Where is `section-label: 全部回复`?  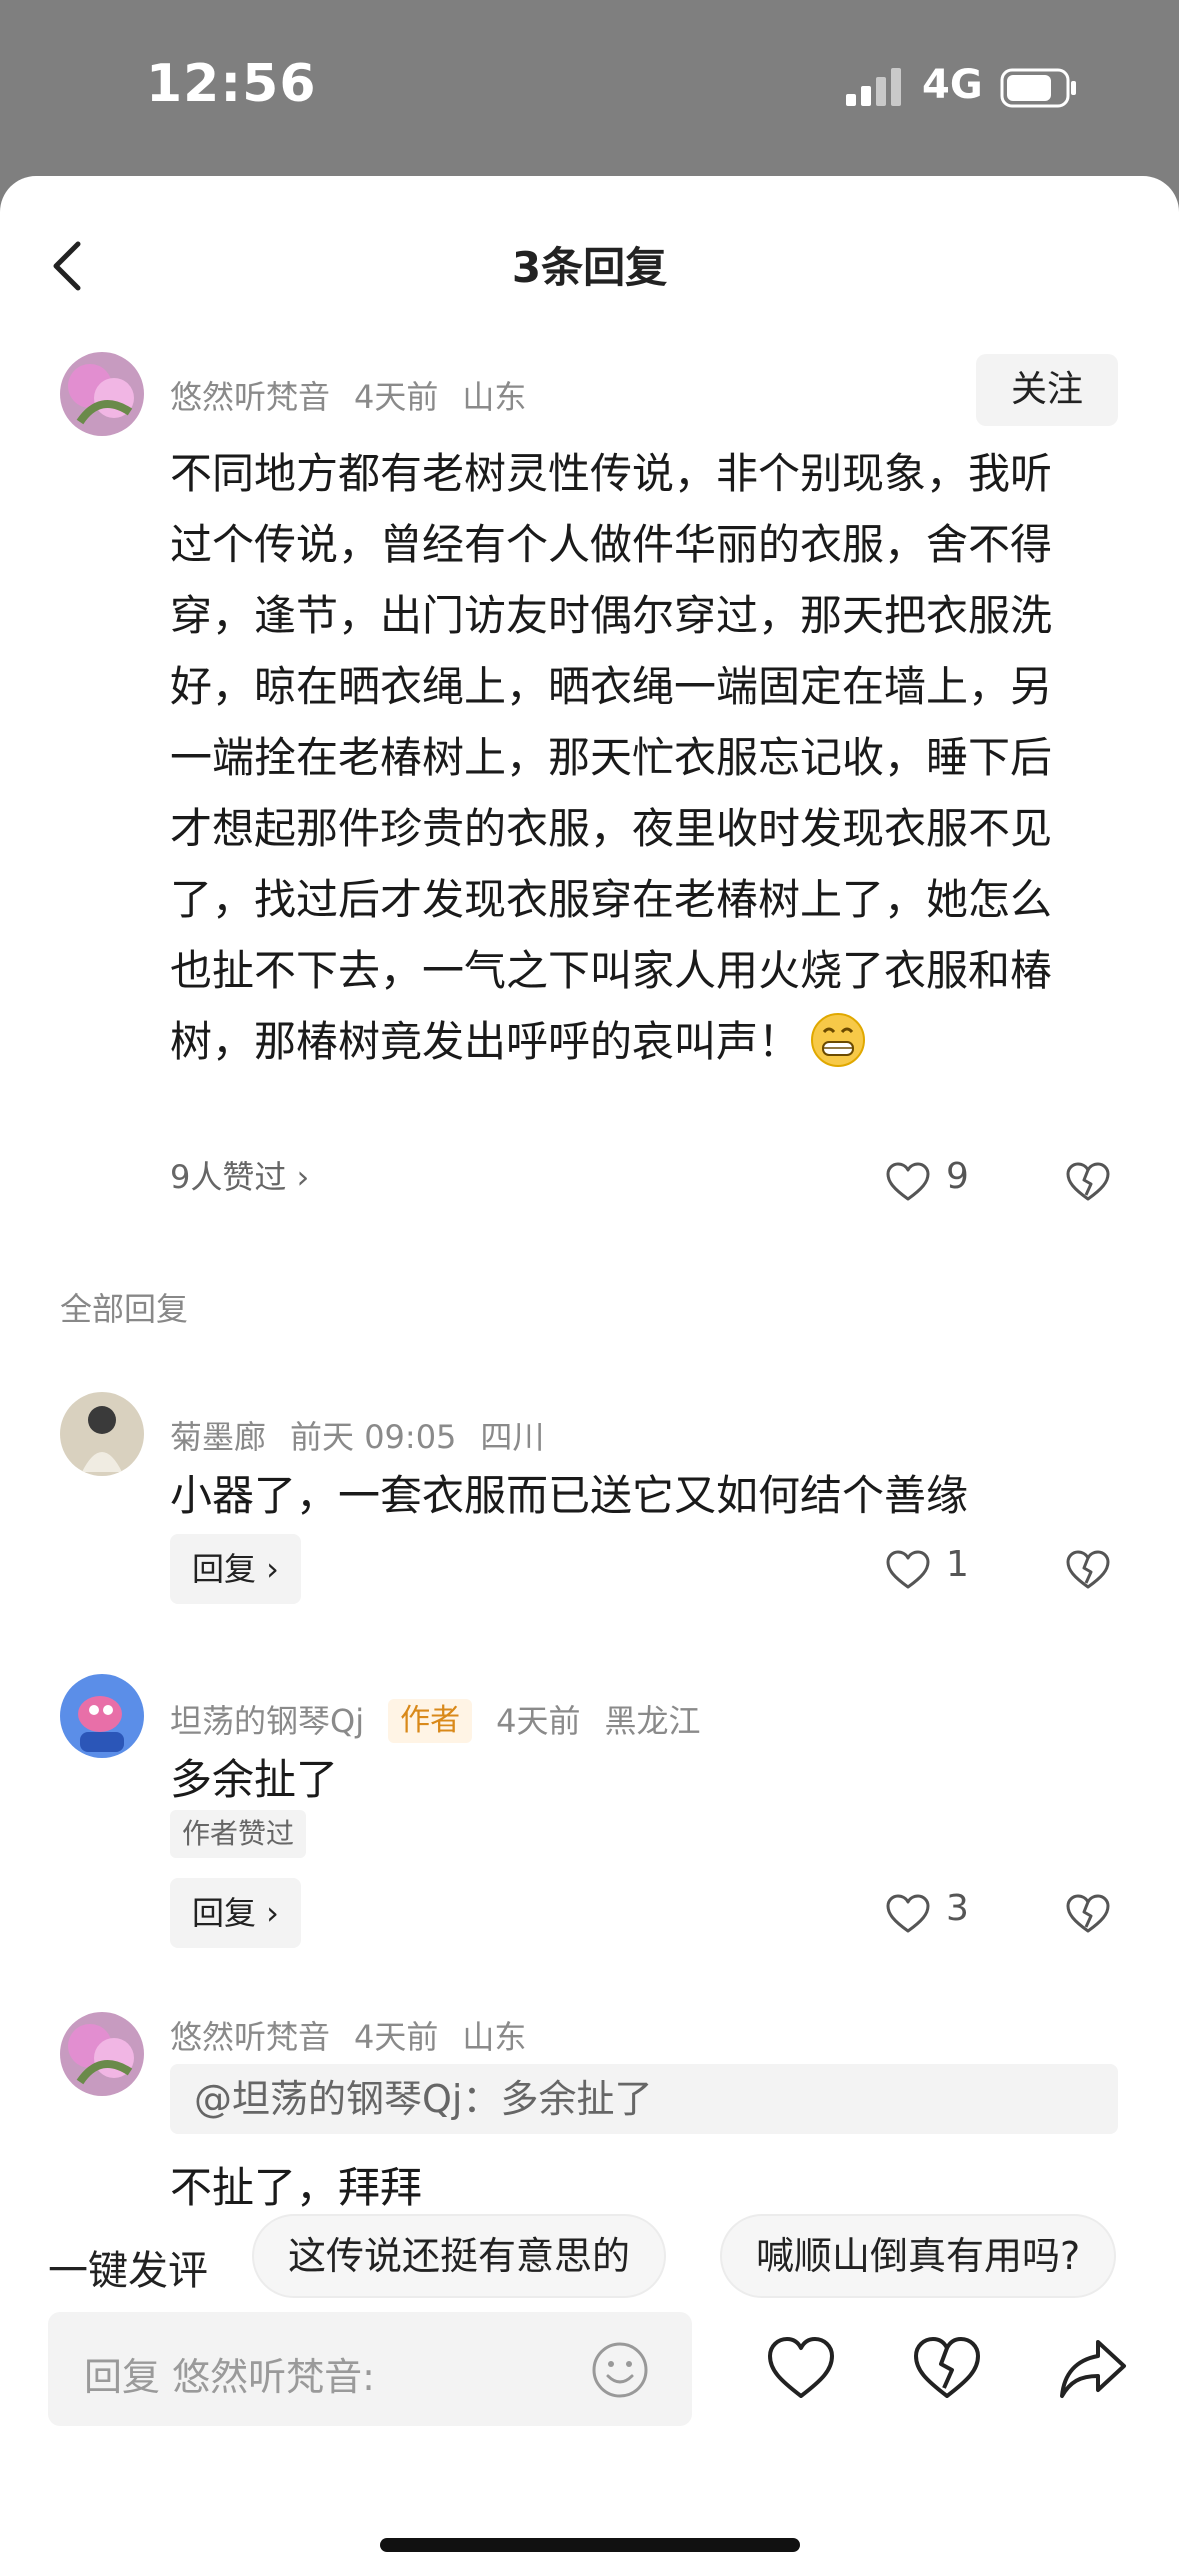
section-label: 全部回复 is located at coordinates (124, 1309).